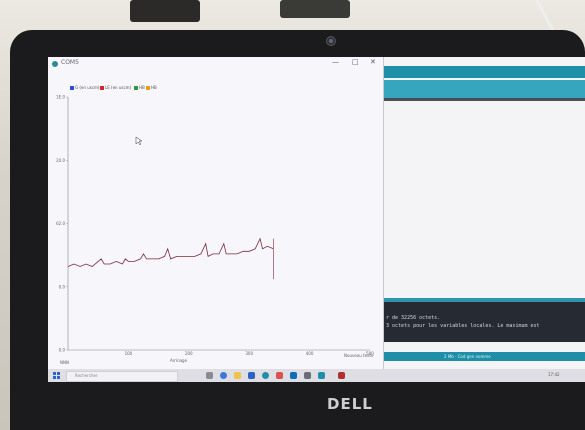 The image size is (585, 430). I want to click on file-explorer-icon, so click(237, 375).